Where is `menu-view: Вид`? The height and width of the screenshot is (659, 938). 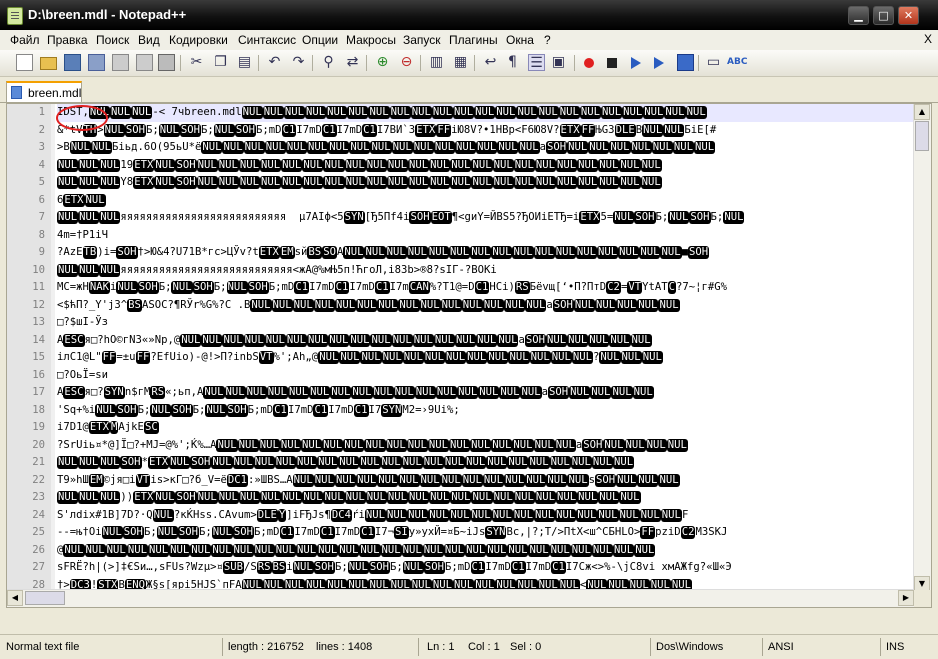
menu-view: Вид is located at coordinates (149, 40).